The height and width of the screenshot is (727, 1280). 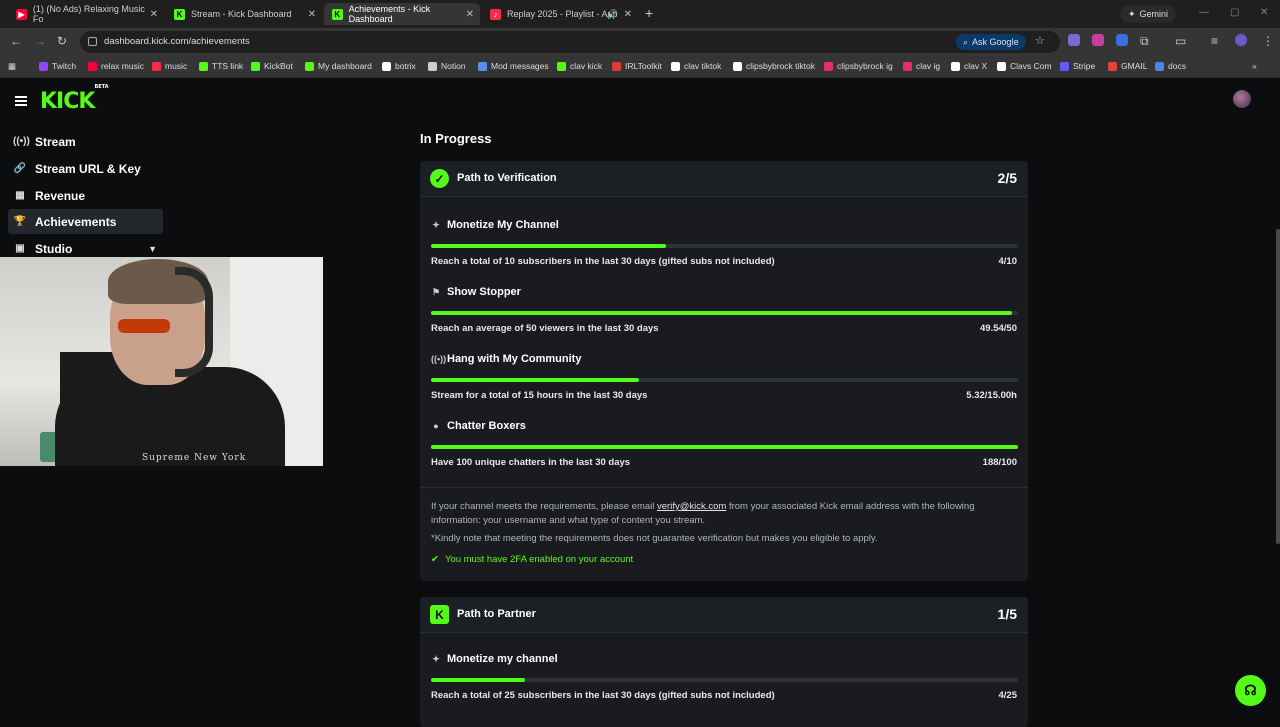 I want to click on bookmark: clipsbybrock ig, so click(x=858, y=66).